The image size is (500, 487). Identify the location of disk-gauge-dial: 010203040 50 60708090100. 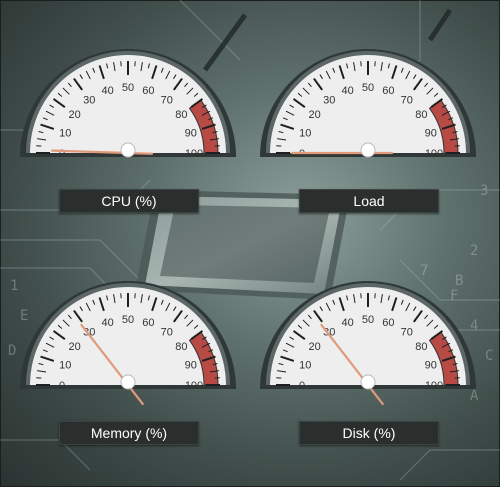
(368, 343).